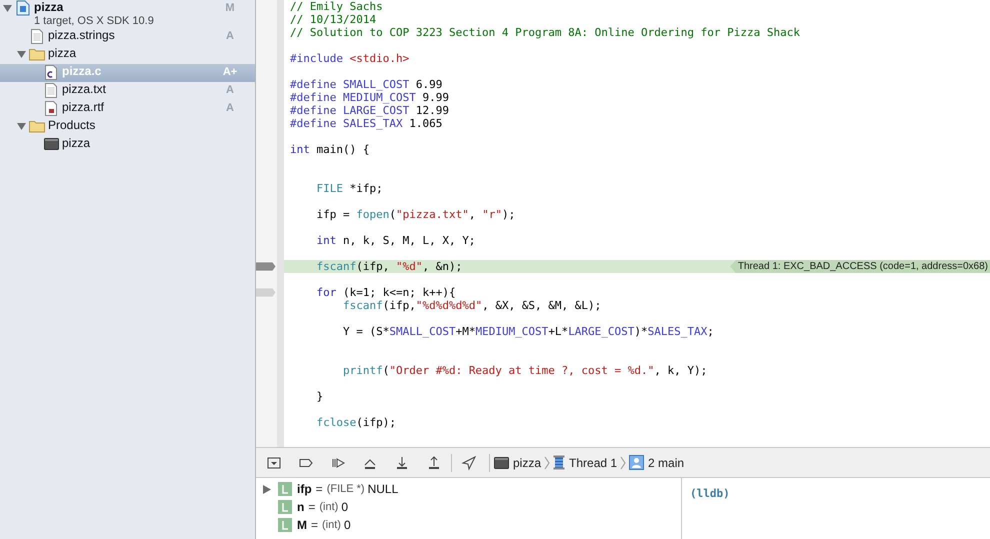 The width and height of the screenshot is (990, 539). Describe the element at coordinates (383, 489) in the screenshot. I see `variable-value: NULL` at that location.